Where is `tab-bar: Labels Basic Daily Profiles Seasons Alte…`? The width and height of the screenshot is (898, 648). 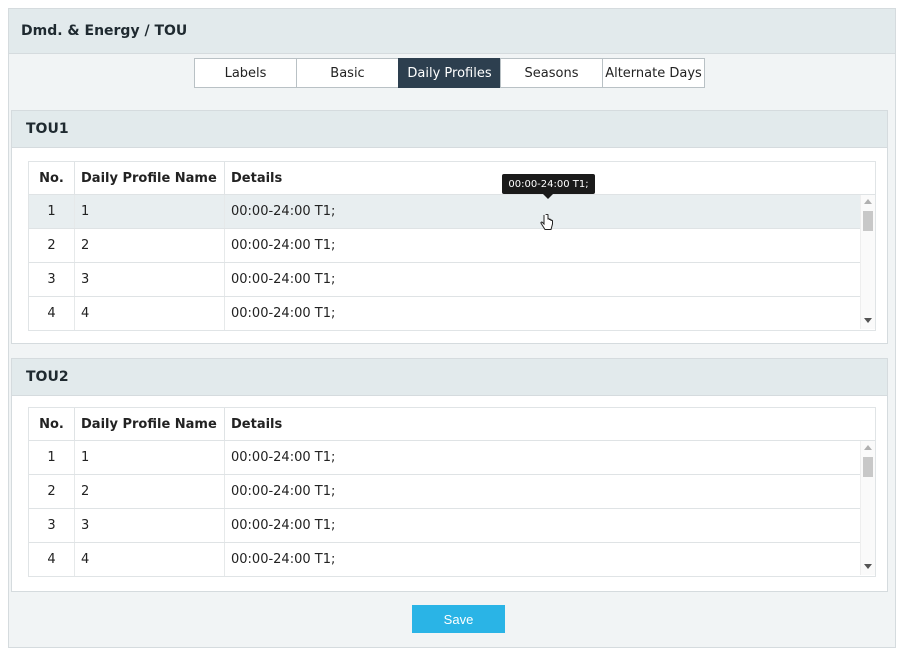
tab-bar: Labels Basic Daily Profiles Seasons Alte… is located at coordinates (449, 73).